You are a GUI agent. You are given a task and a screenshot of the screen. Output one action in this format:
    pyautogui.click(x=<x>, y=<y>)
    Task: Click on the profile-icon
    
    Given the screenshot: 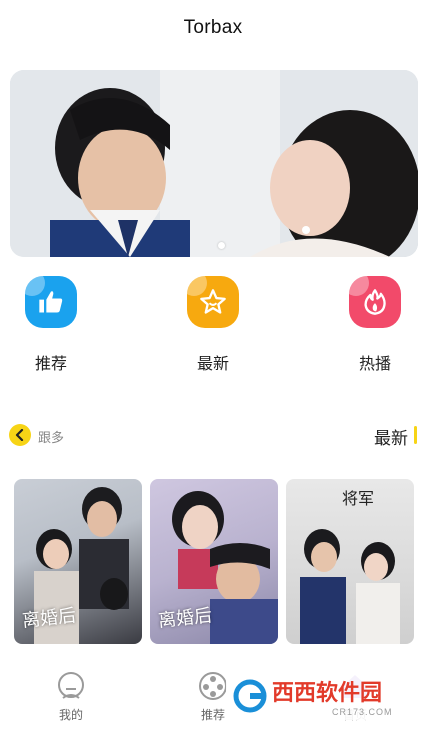 What is the action you would take?
    pyautogui.click(x=71, y=685)
    